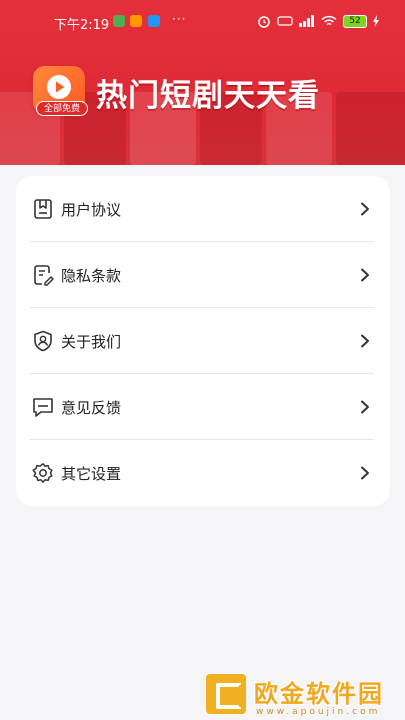 Image resolution: width=405 pixels, height=720 pixels. I want to click on edit-document-icon, so click(44, 275).